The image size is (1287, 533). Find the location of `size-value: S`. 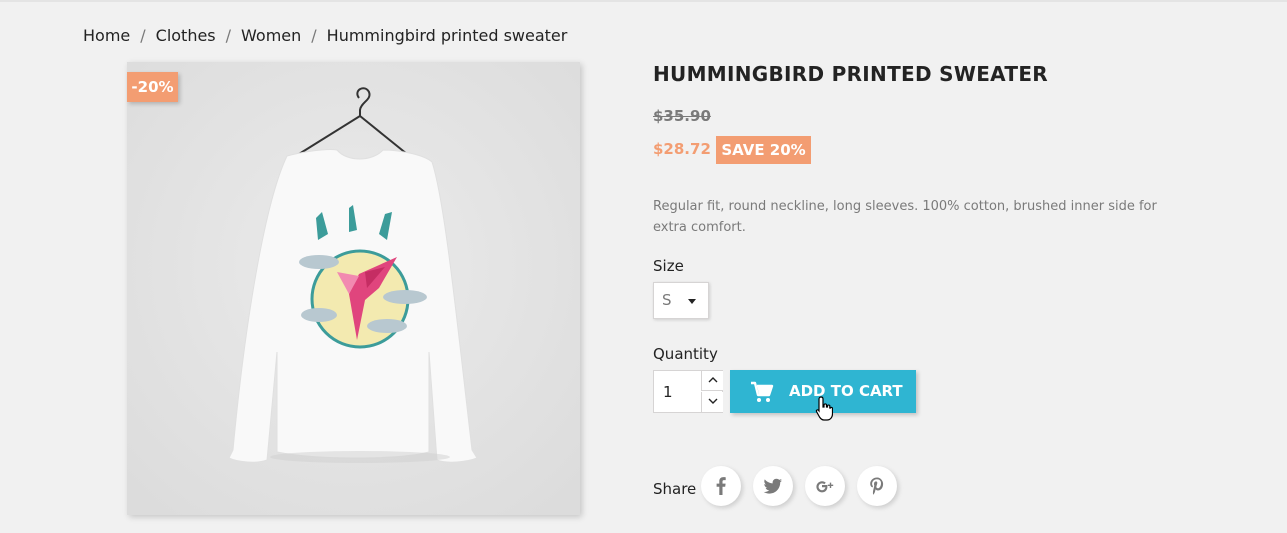

size-value: S is located at coordinates (667, 300).